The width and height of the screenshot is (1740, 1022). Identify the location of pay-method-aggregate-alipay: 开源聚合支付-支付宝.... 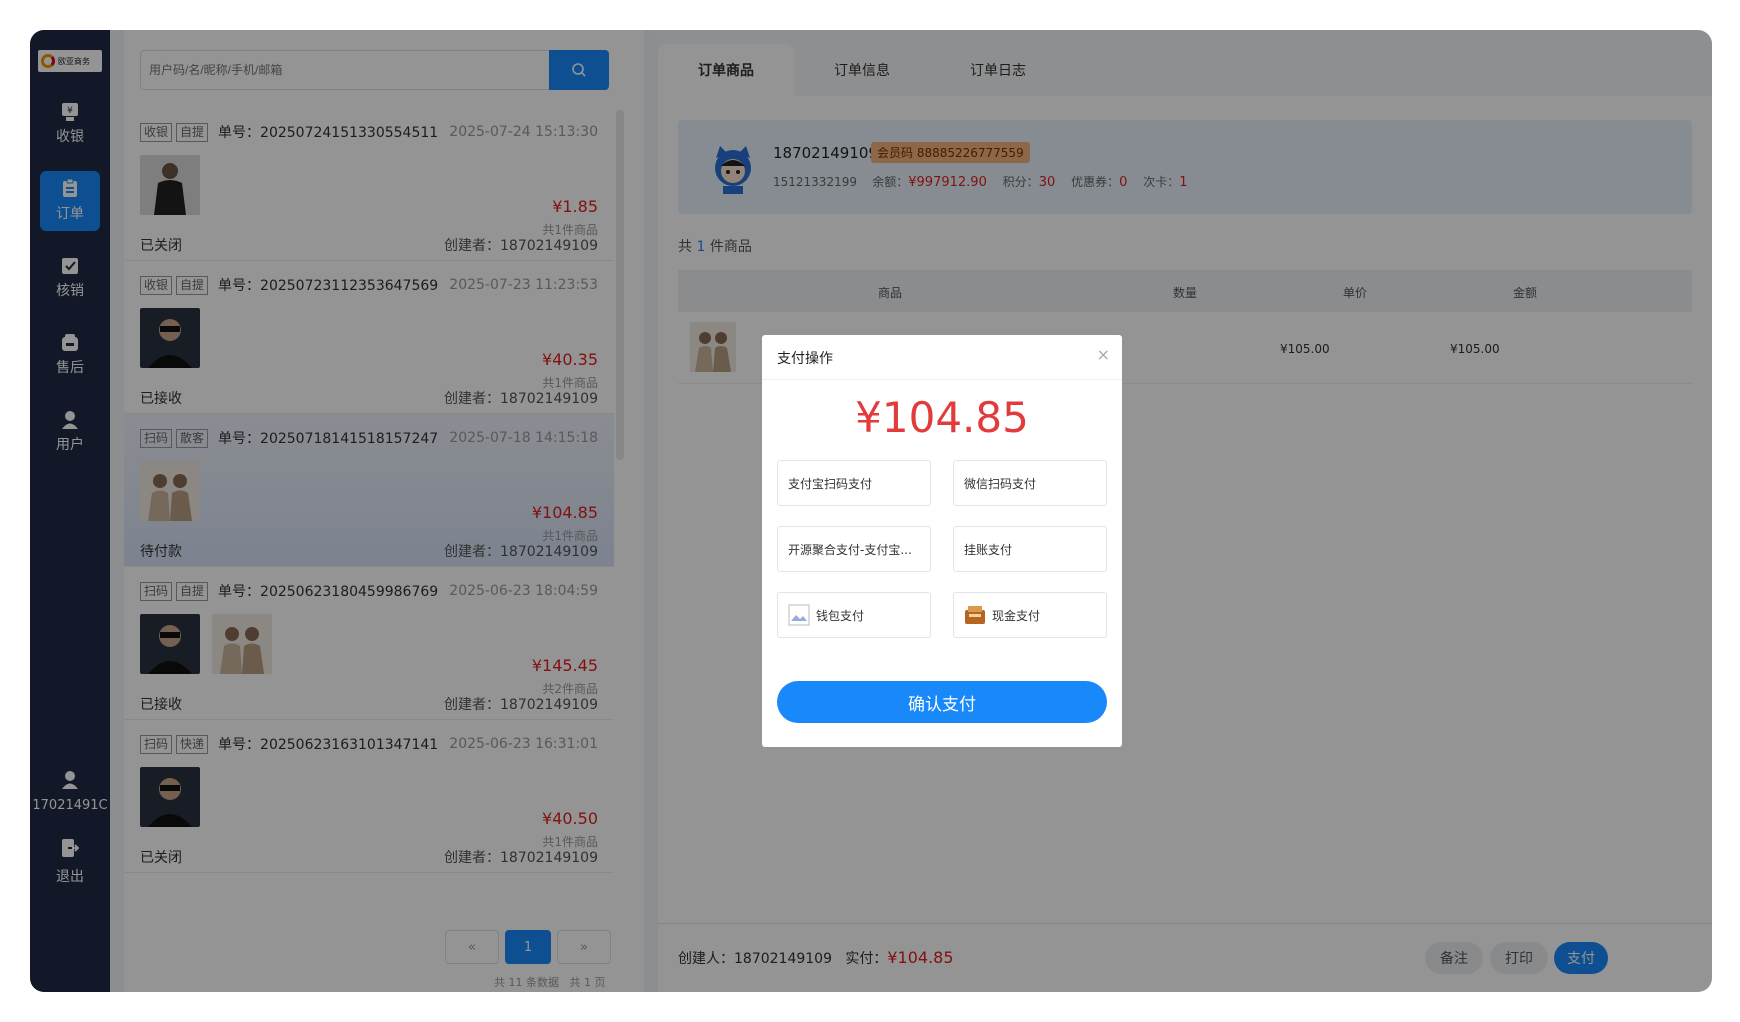
(854, 549).